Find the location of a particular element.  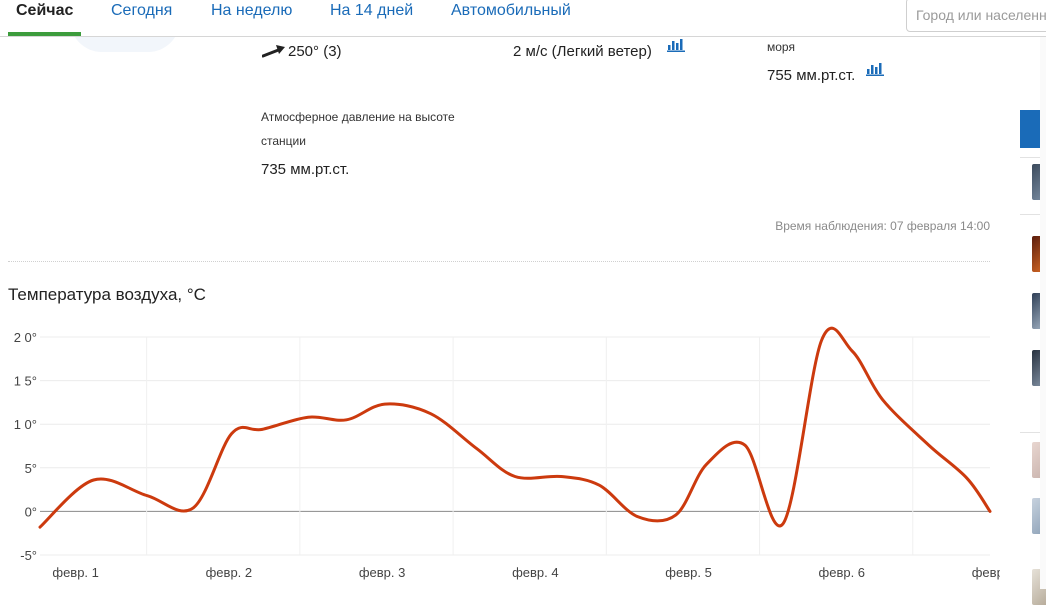

tab-14-days: На 14 дней is located at coordinates (371, 11).